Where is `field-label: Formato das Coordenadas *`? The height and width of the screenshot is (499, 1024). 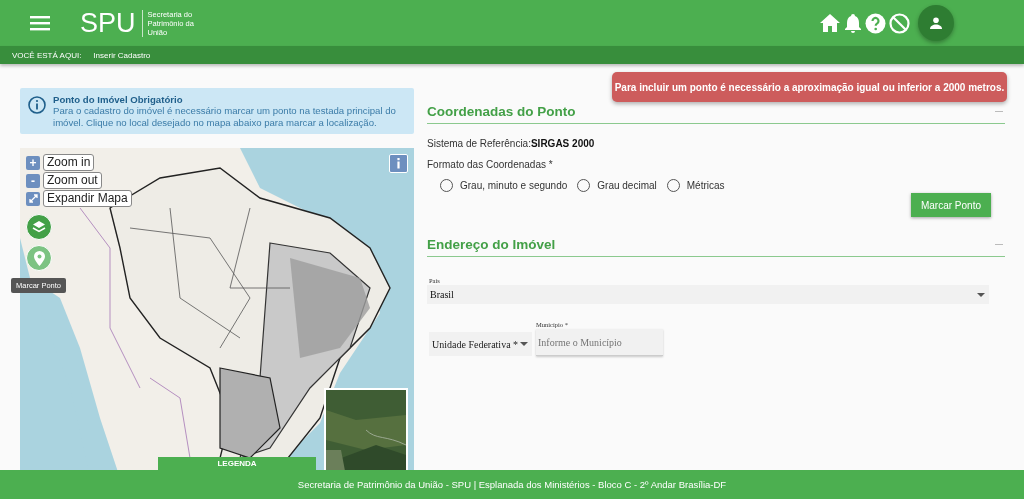 field-label: Formato das Coordenadas * is located at coordinates (490, 164).